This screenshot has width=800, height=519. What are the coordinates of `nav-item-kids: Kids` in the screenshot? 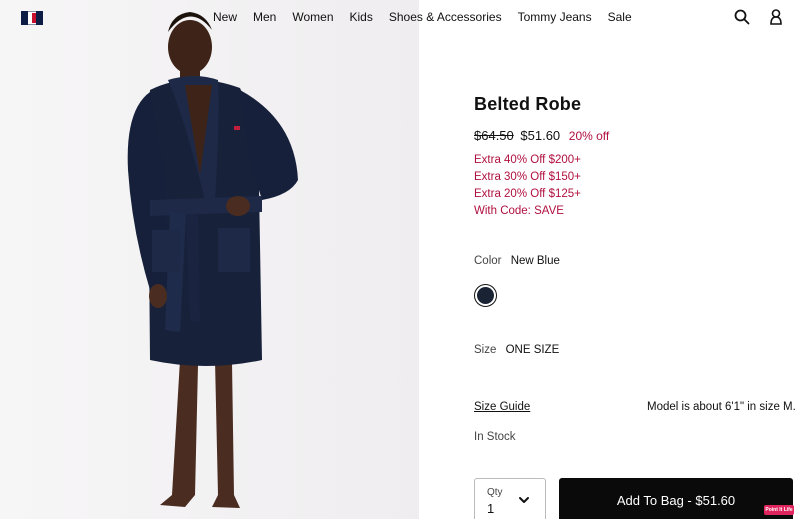 It's located at (361, 17).